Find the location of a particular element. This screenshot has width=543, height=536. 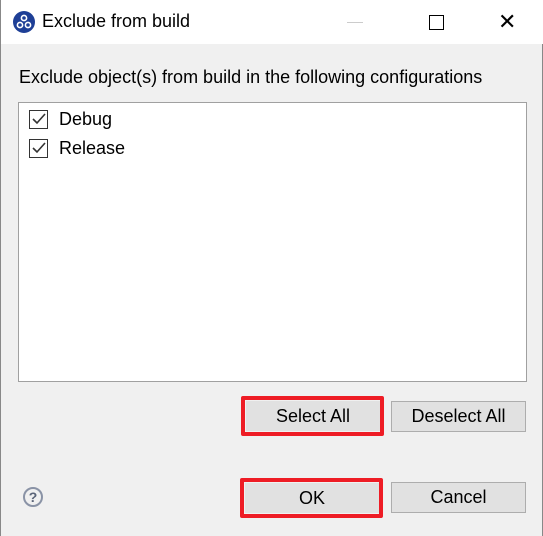

ok-button: OK is located at coordinates (312, 498).